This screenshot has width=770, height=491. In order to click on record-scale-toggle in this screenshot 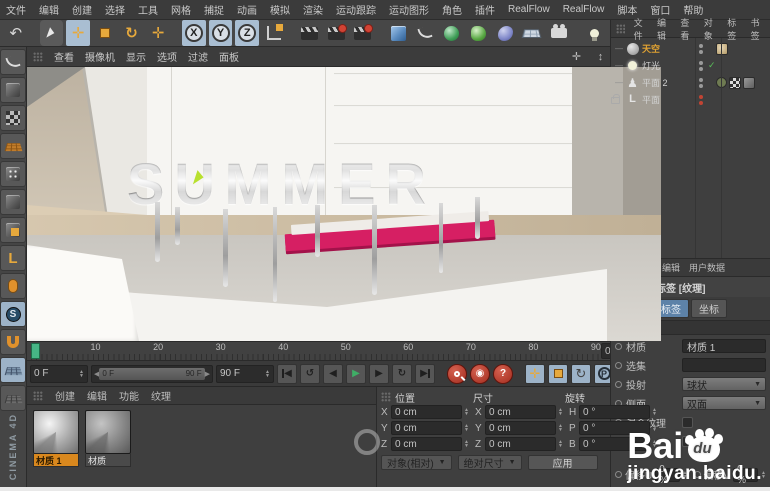, I will do `click(558, 373)`.